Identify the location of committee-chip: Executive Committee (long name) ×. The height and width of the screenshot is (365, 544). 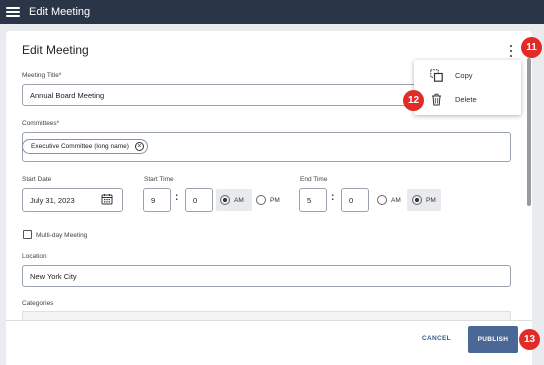
(85, 146).